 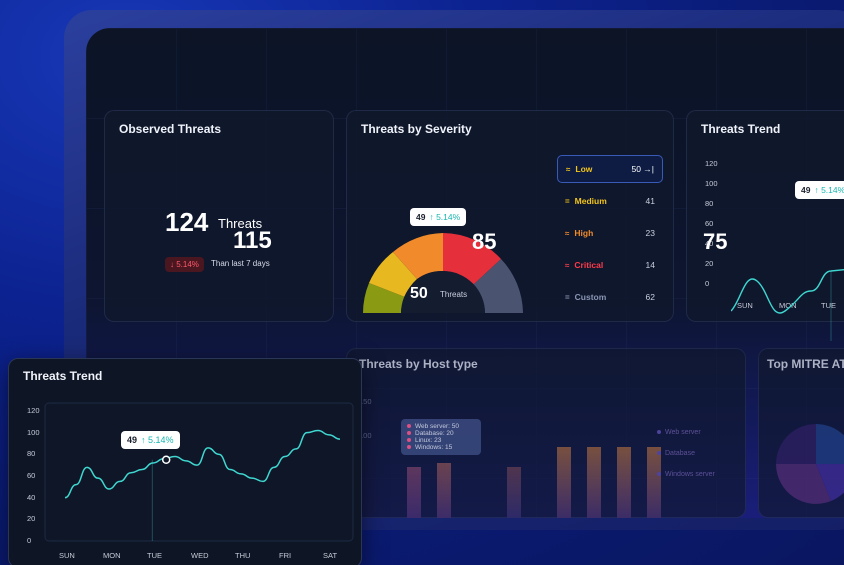 I want to click on severity-legend-custom: = Custom 62, so click(x=610, y=297).